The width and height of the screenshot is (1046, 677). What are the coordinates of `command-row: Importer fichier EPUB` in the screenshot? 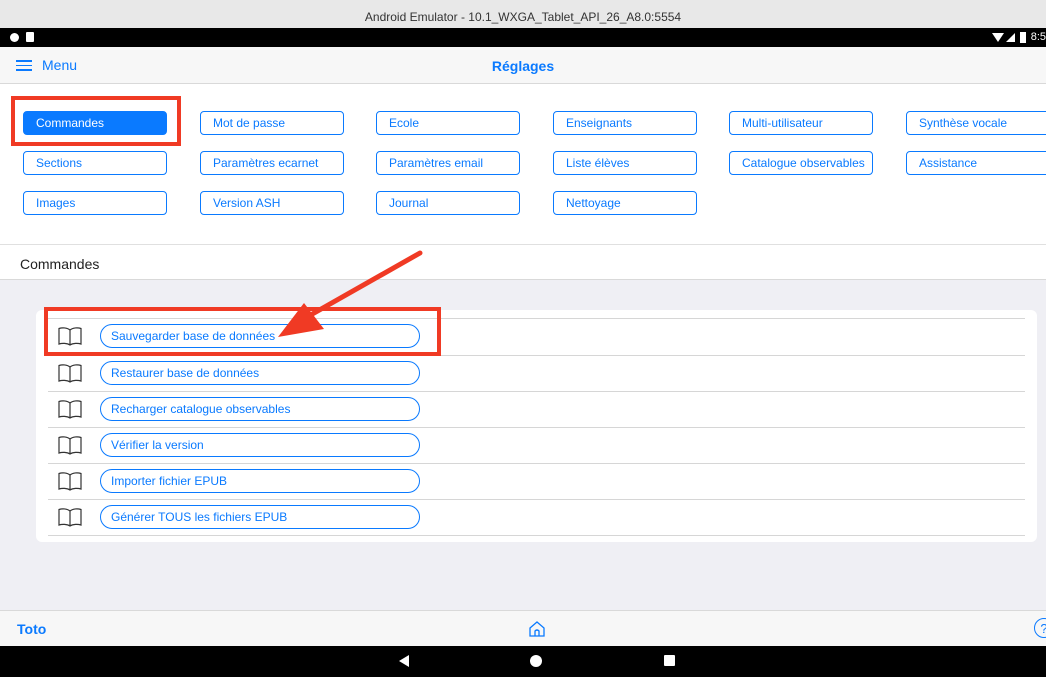 It's located at (536, 481).